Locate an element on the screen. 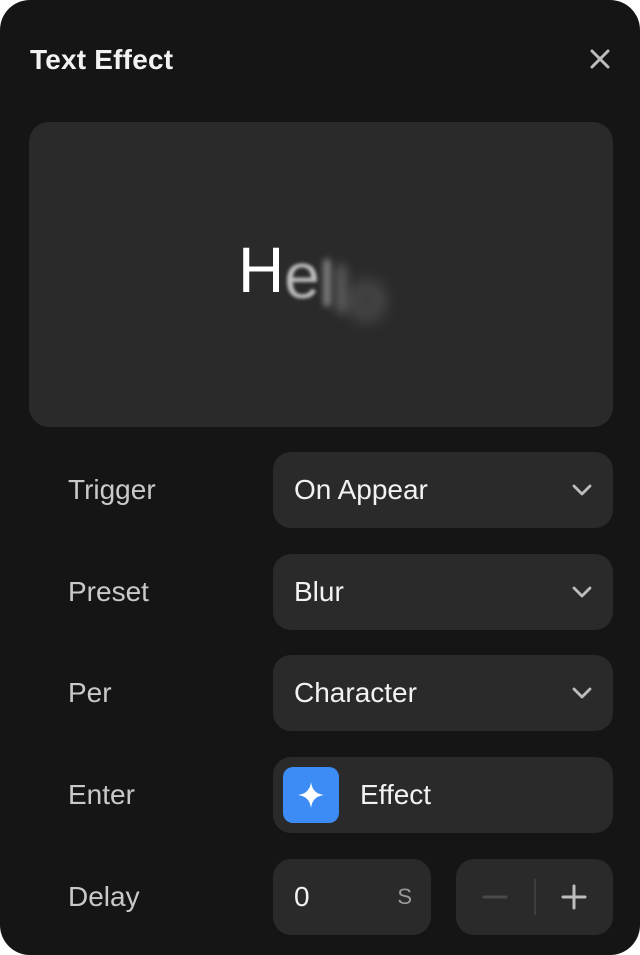 The height and width of the screenshot is (955, 640). preview-char: o is located at coordinates (366, 296).